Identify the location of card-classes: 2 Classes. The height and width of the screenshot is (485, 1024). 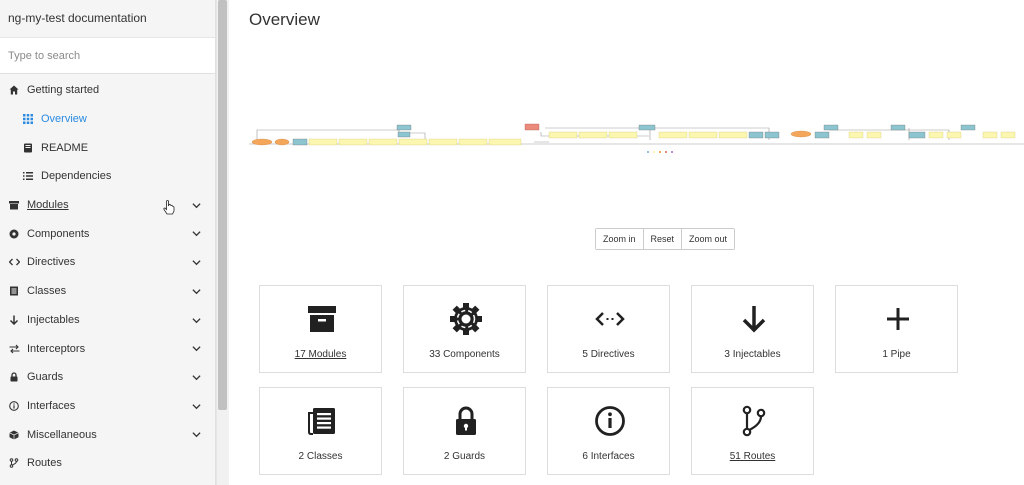
(320, 431).